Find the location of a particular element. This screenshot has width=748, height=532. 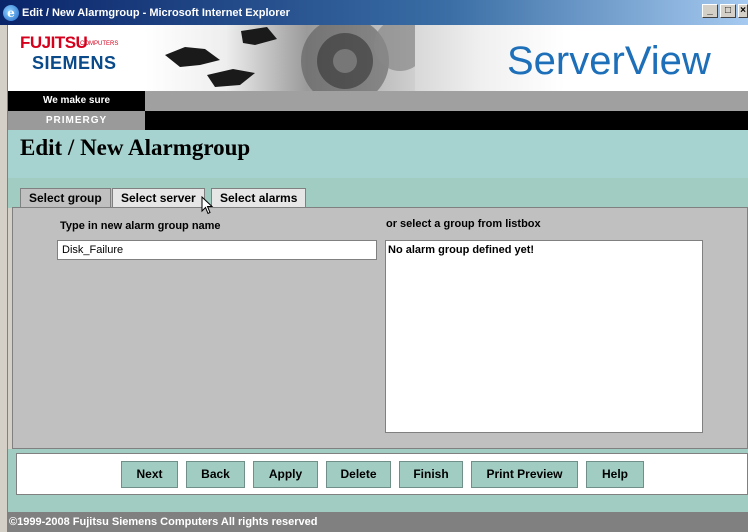

tab-select-alarms: Select alarms is located at coordinates (259, 198).